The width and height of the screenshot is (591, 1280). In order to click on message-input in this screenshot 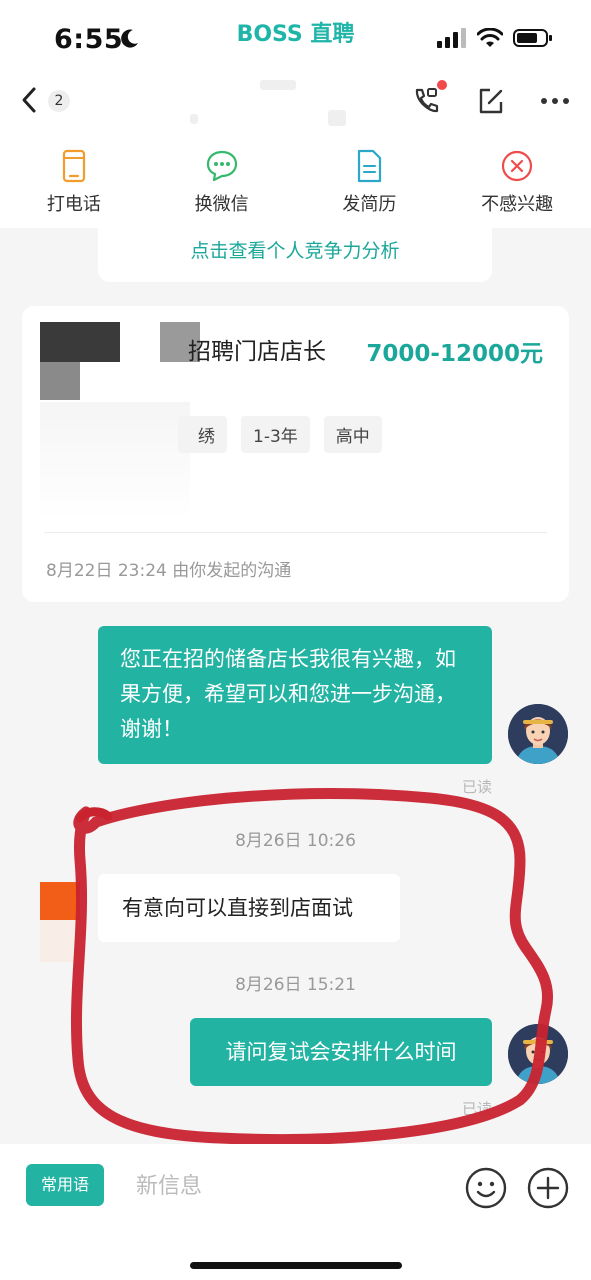, I will do `click(286, 1186)`.